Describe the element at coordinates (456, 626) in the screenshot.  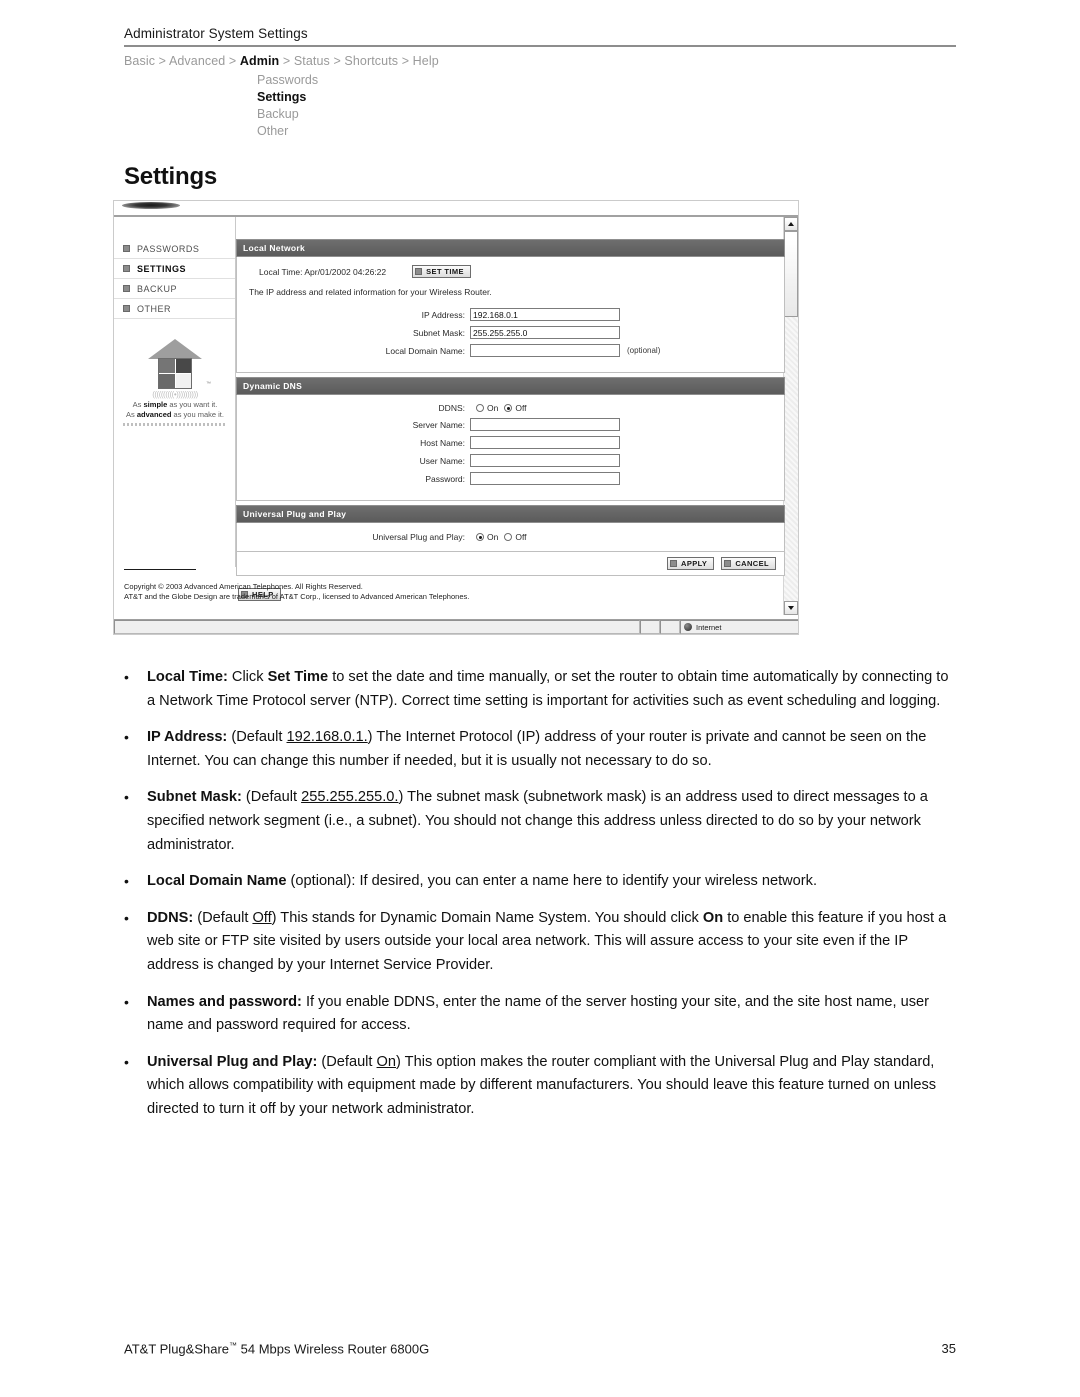
I see `browser-status-bar: Internet` at that location.